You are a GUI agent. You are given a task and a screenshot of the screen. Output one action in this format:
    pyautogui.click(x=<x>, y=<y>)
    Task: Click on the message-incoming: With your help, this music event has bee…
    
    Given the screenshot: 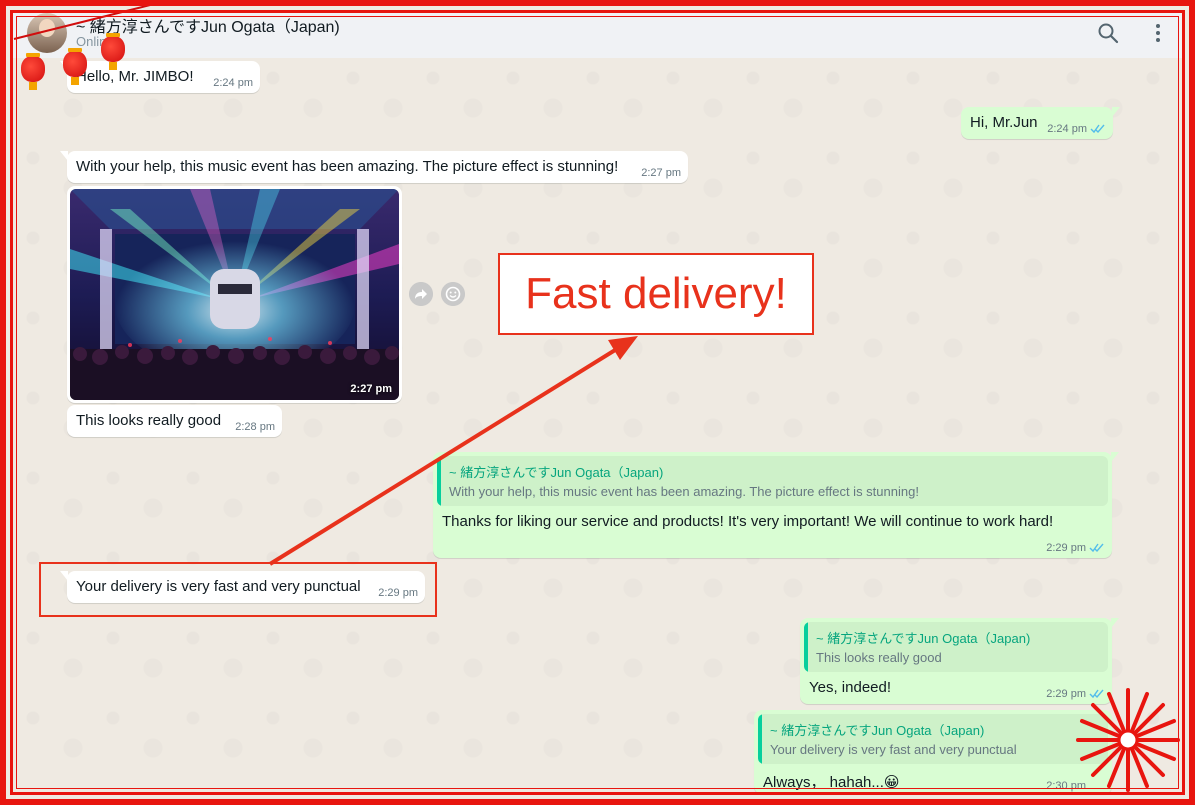 What is the action you would take?
    pyautogui.click(x=374, y=167)
    